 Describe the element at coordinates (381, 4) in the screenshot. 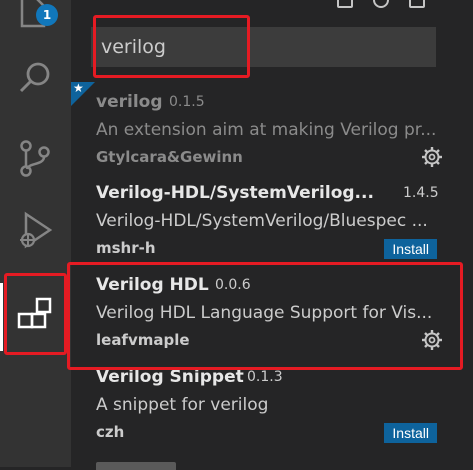

I see `refresh-icon` at that location.